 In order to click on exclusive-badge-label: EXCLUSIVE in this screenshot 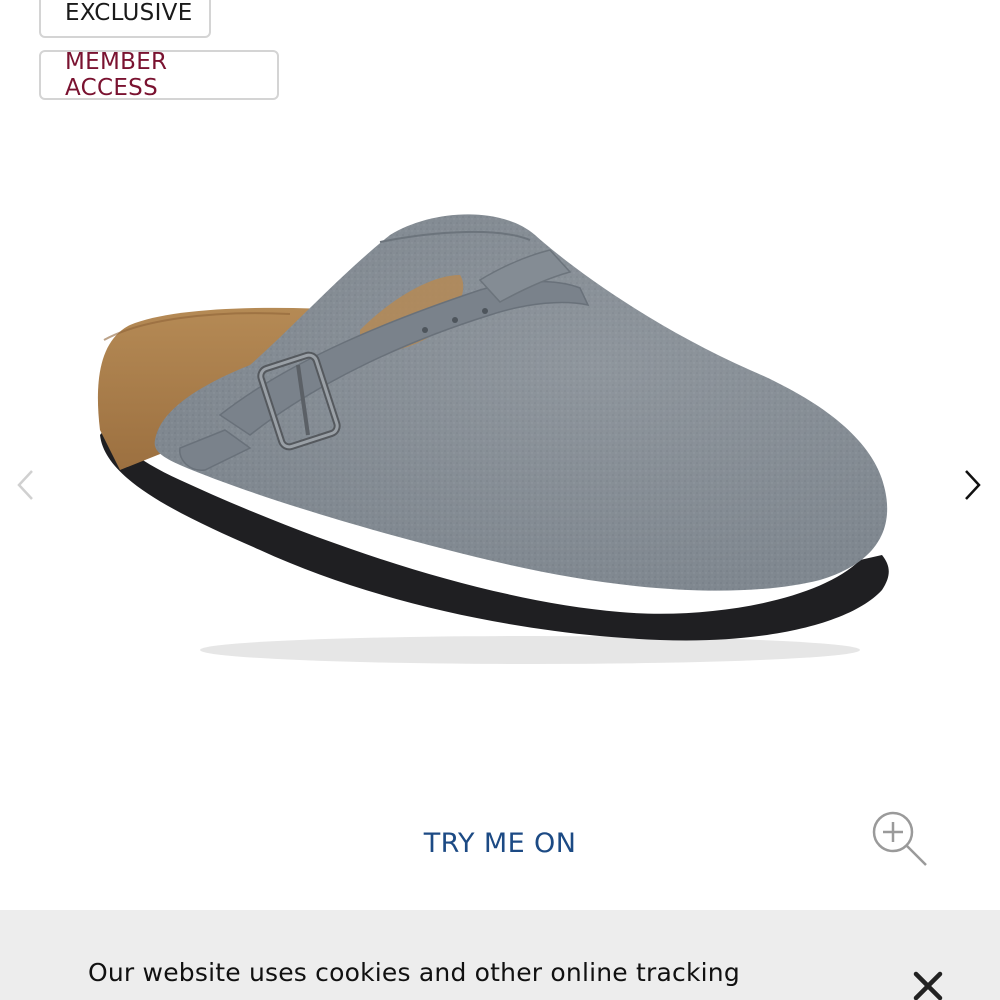, I will do `click(129, 13)`.